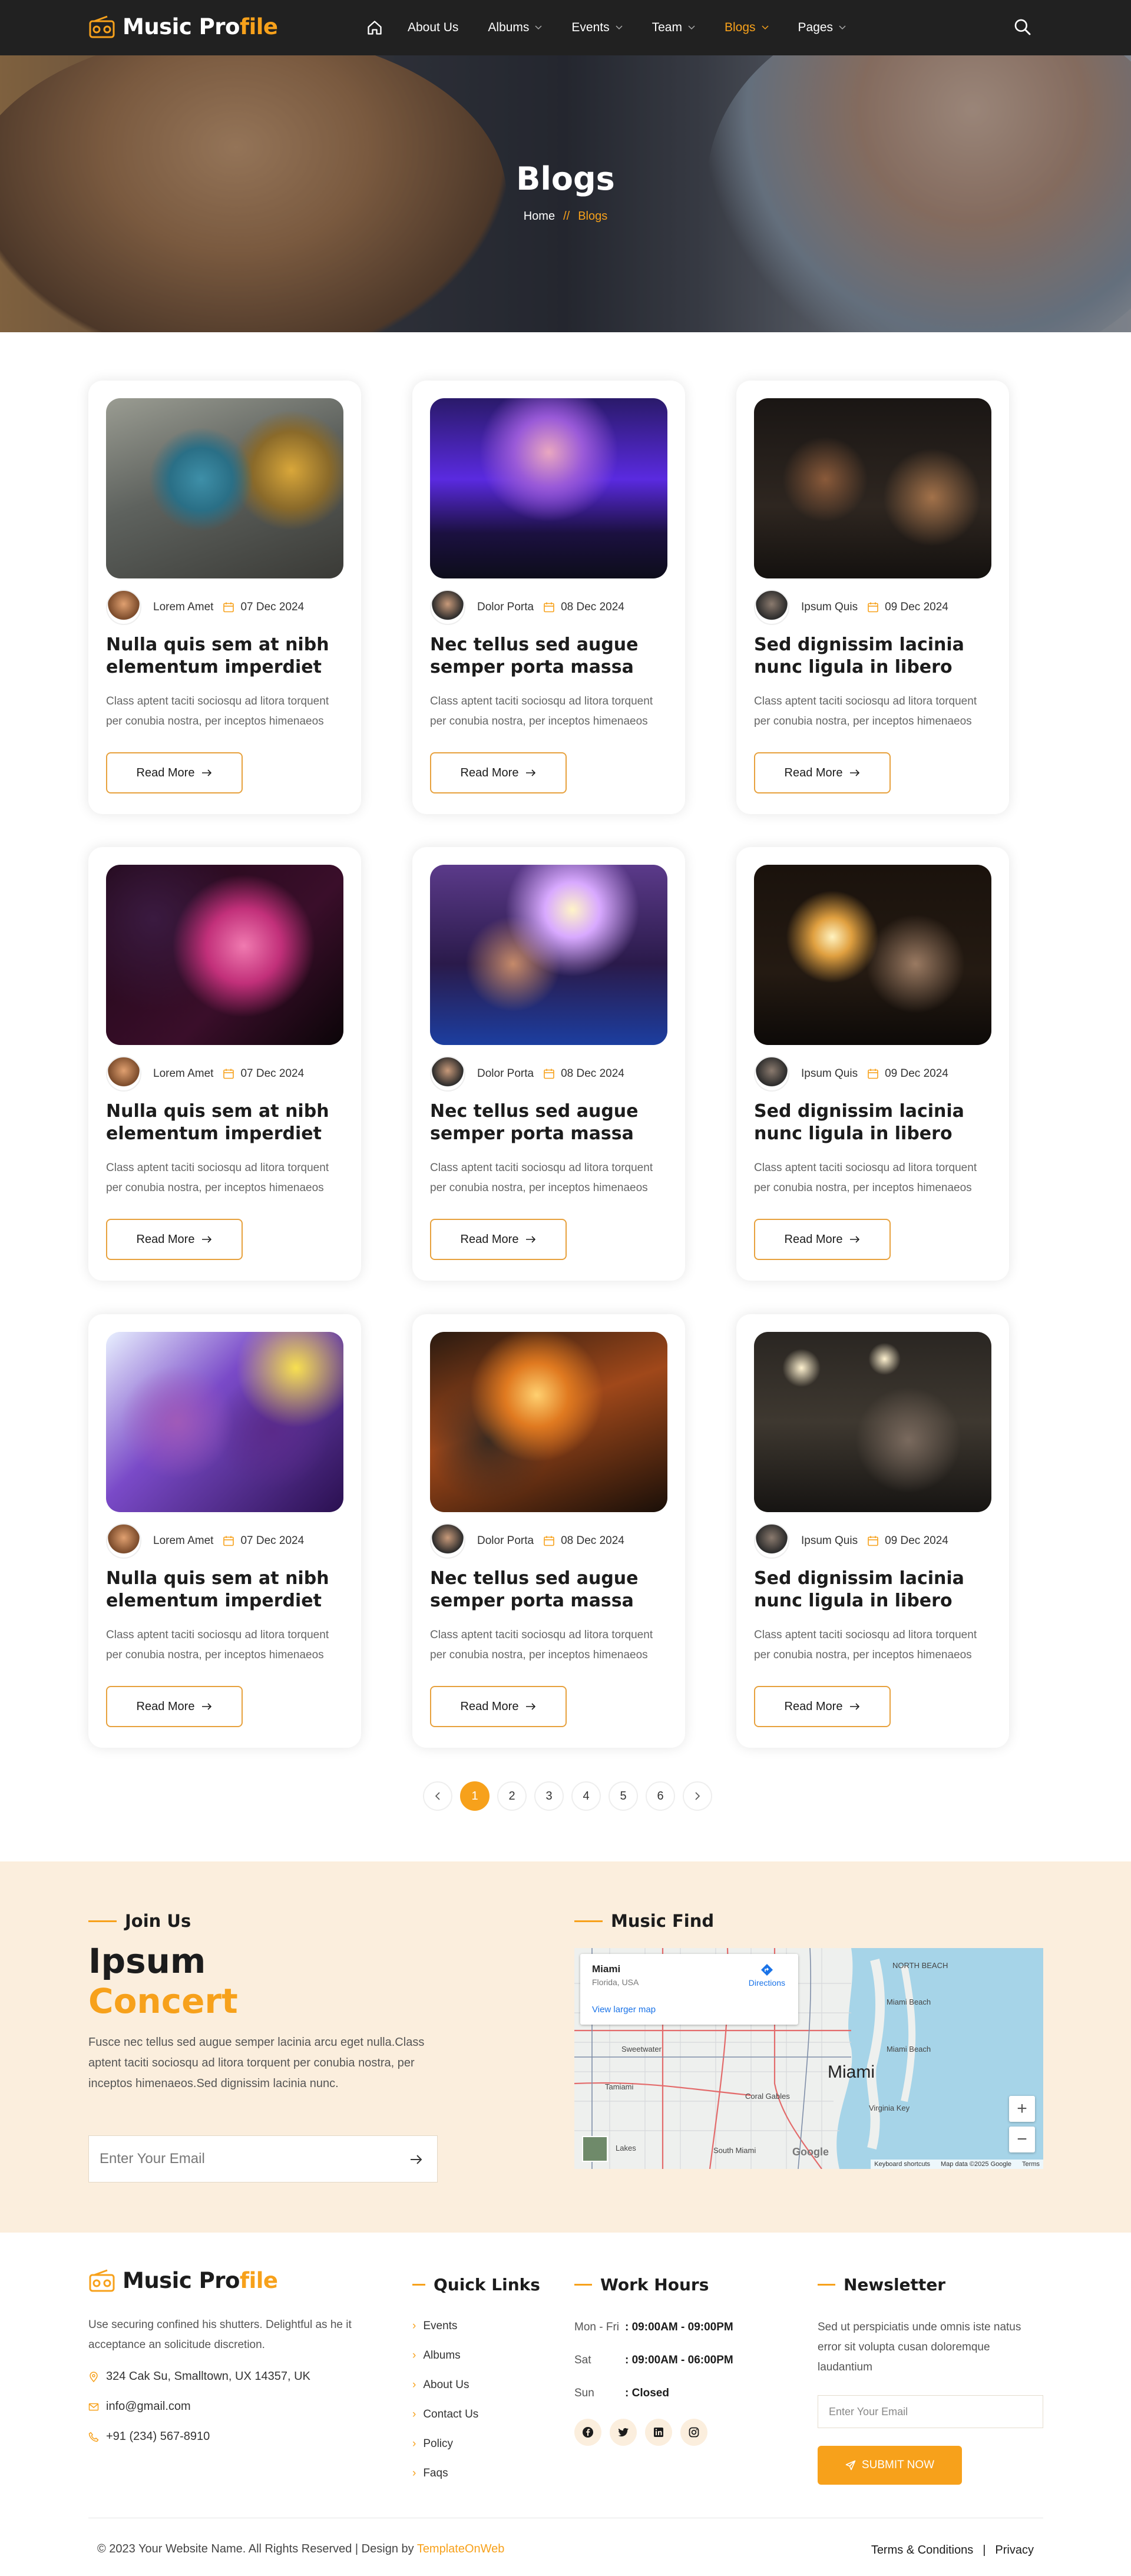 Image resolution: width=1131 pixels, height=2576 pixels. What do you see at coordinates (661, 1796) in the screenshot?
I see `pagination-page: 6` at bounding box center [661, 1796].